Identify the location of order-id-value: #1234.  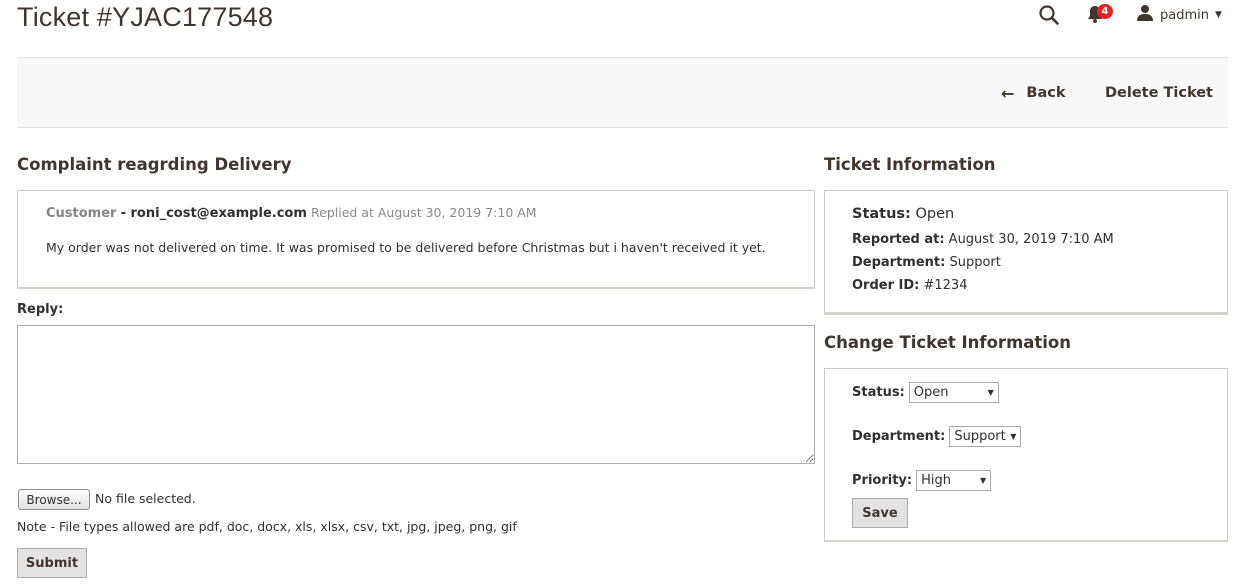
(945, 285).